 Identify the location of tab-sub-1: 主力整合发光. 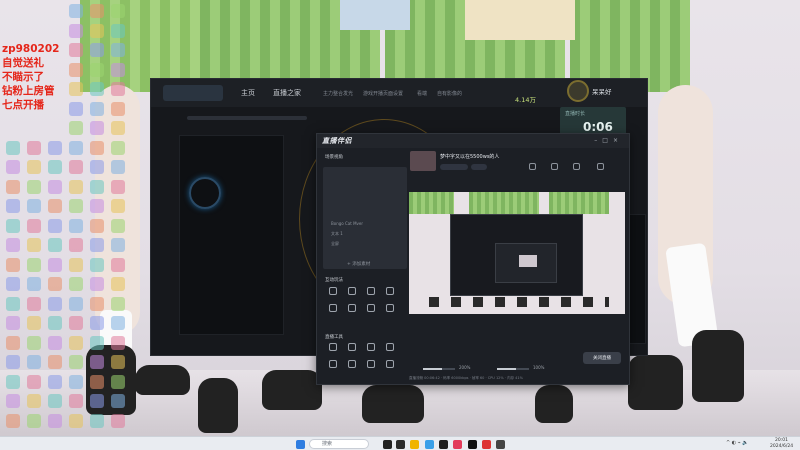
(338, 93).